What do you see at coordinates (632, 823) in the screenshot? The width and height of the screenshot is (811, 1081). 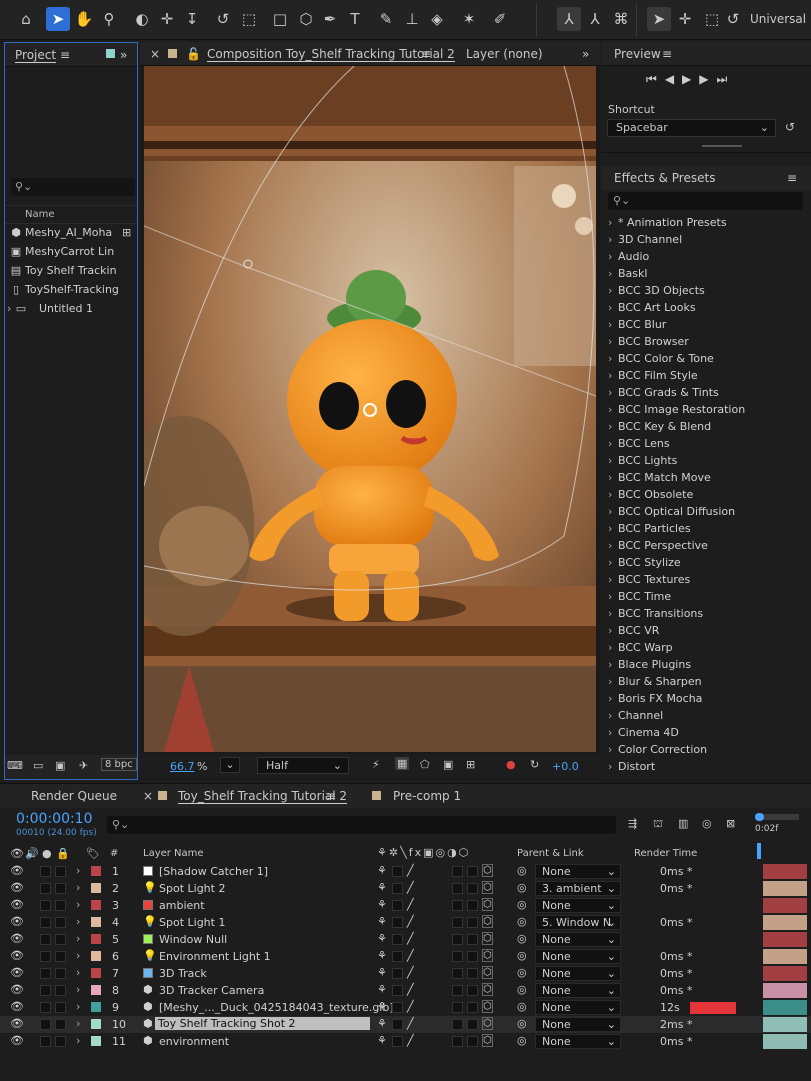 I see `comp-flowchart-icon: ⇶` at bounding box center [632, 823].